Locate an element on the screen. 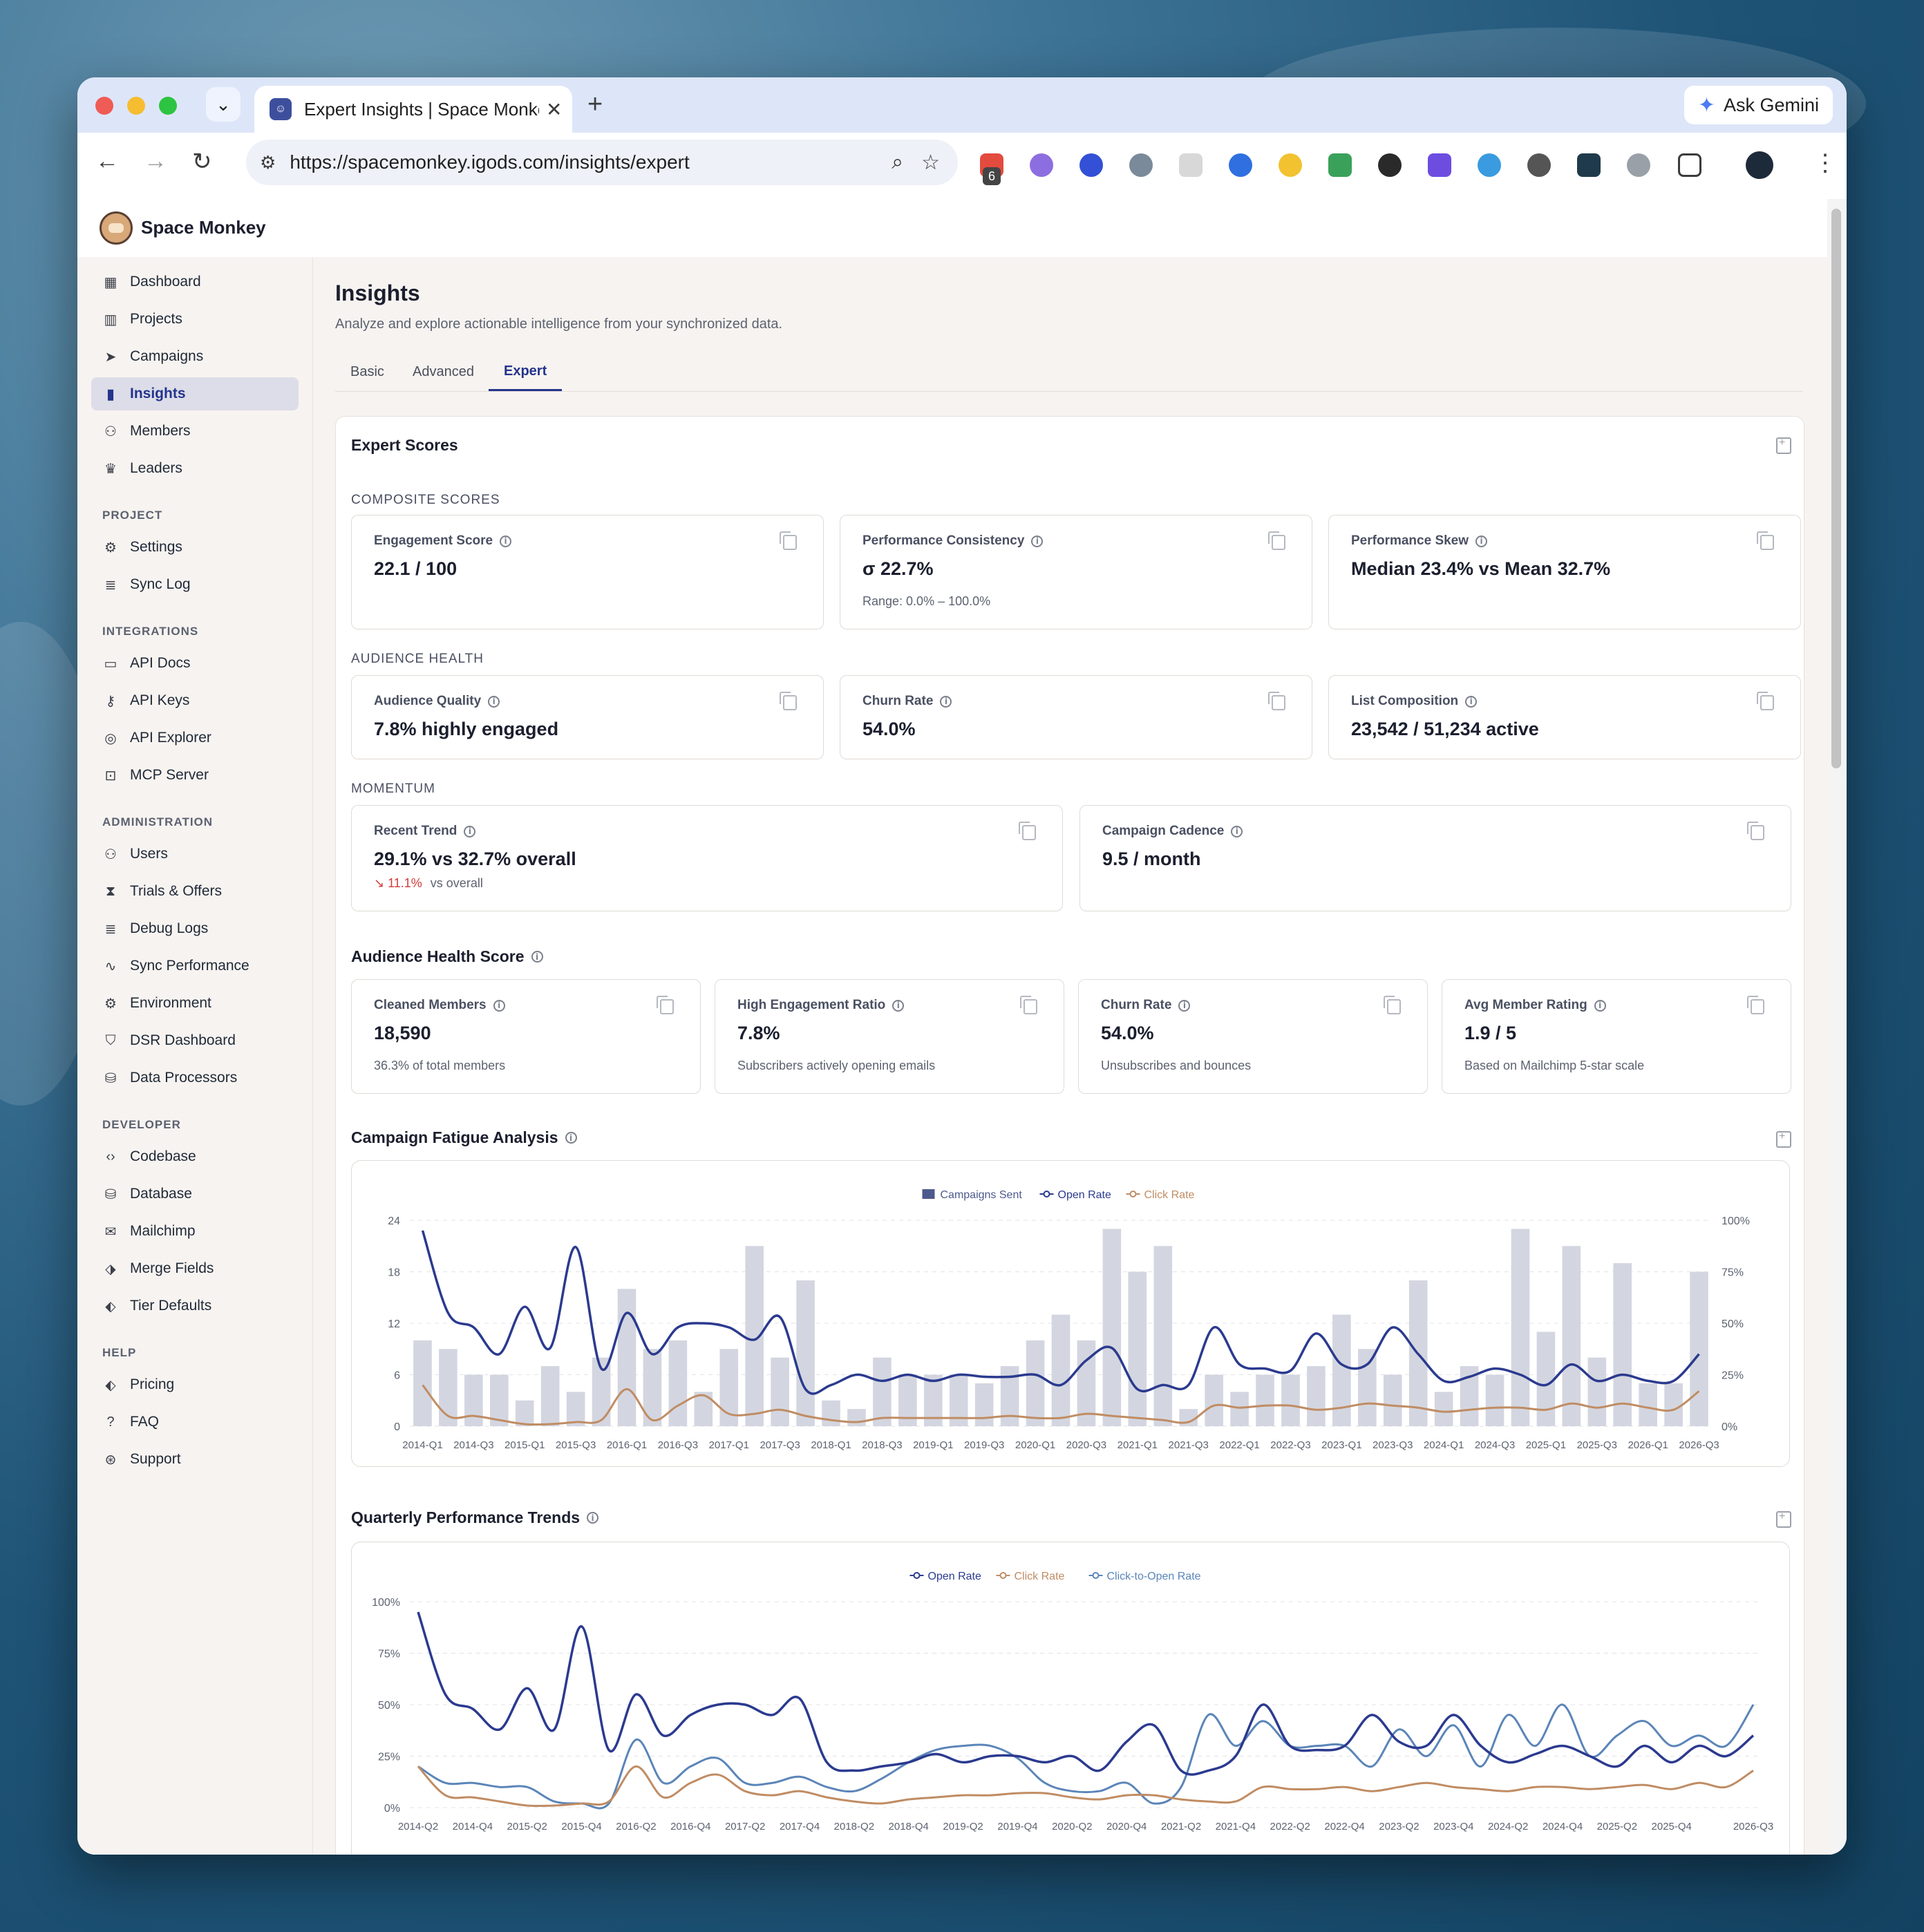  scrollbar-thumb is located at coordinates (1836, 488).